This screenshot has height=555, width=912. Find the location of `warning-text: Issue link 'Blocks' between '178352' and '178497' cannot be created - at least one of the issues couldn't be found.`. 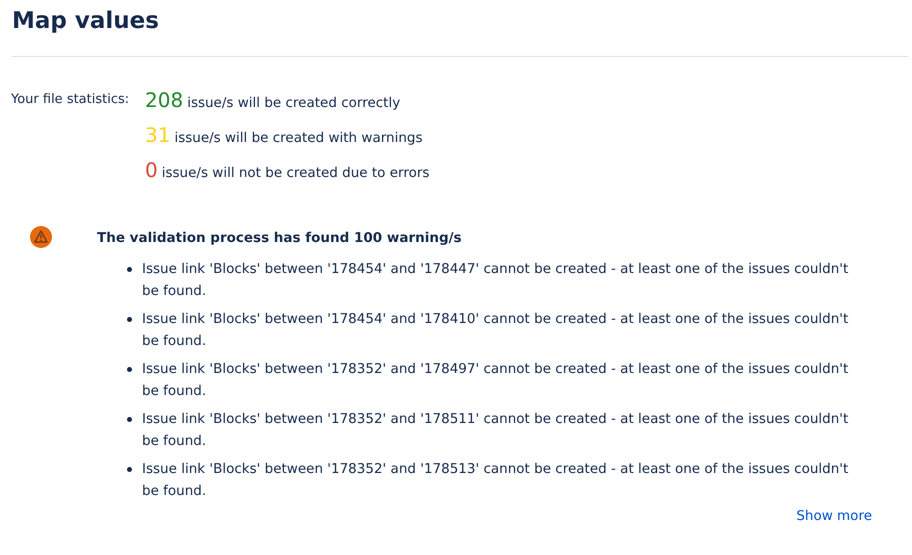

warning-text: Issue link 'Blocks' between '178352' and '178497' cannot be created - at least one of the issues couldn't be found. is located at coordinates (496, 380).